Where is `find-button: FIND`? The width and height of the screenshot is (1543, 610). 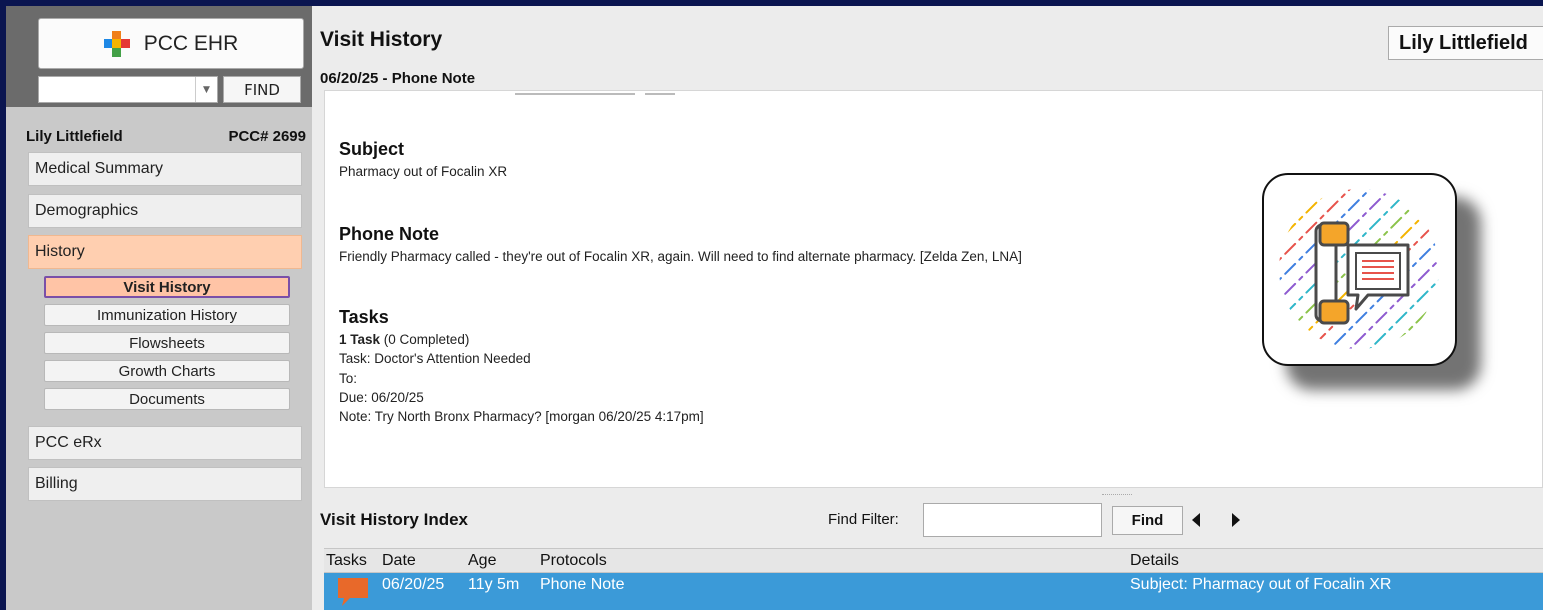 find-button: FIND is located at coordinates (262, 89).